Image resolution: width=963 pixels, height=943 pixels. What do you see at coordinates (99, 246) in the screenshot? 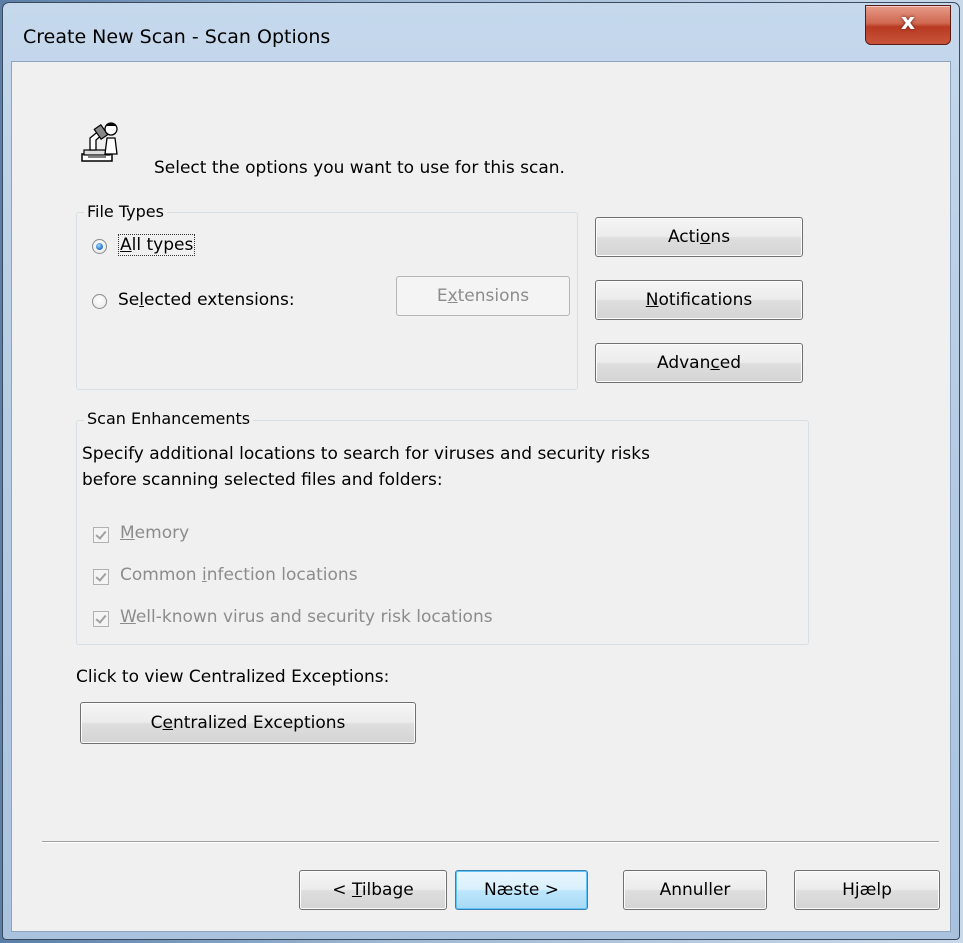
I see `all-types-radio` at bounding box center [99, 246].